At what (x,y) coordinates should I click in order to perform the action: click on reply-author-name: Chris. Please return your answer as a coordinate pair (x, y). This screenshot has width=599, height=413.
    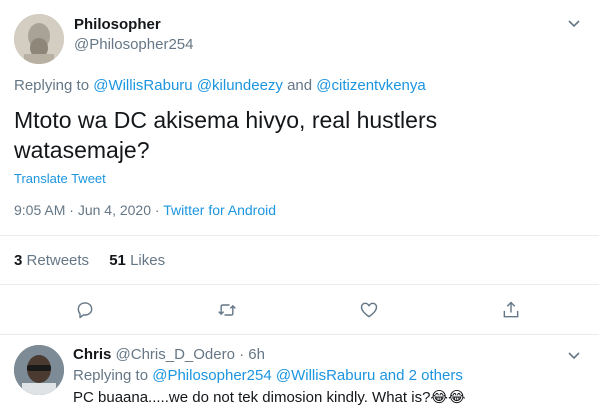
    Looking at the image, I should click on (92, 354).